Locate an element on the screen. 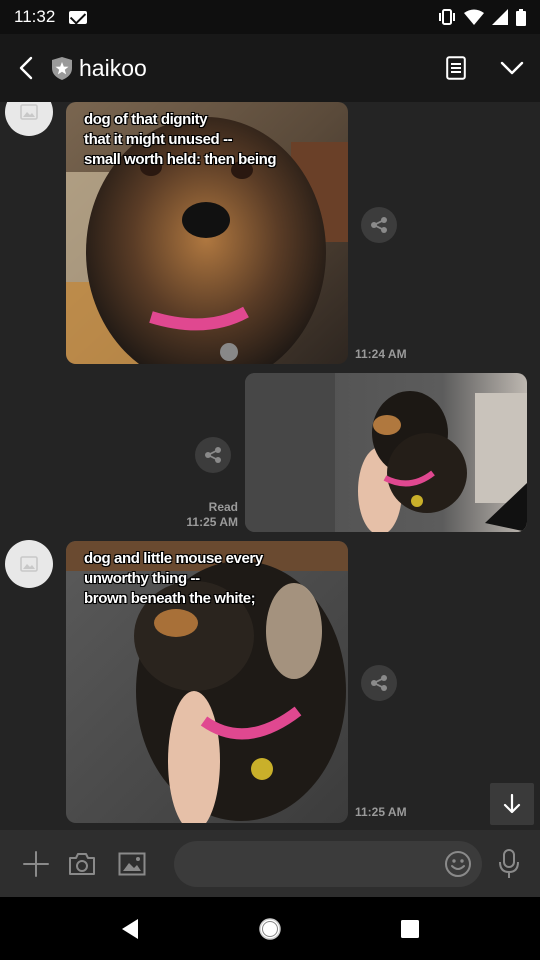 The height and width of the screenshot is (960, 540). emoji-icon is located at coordinates (458, 864).